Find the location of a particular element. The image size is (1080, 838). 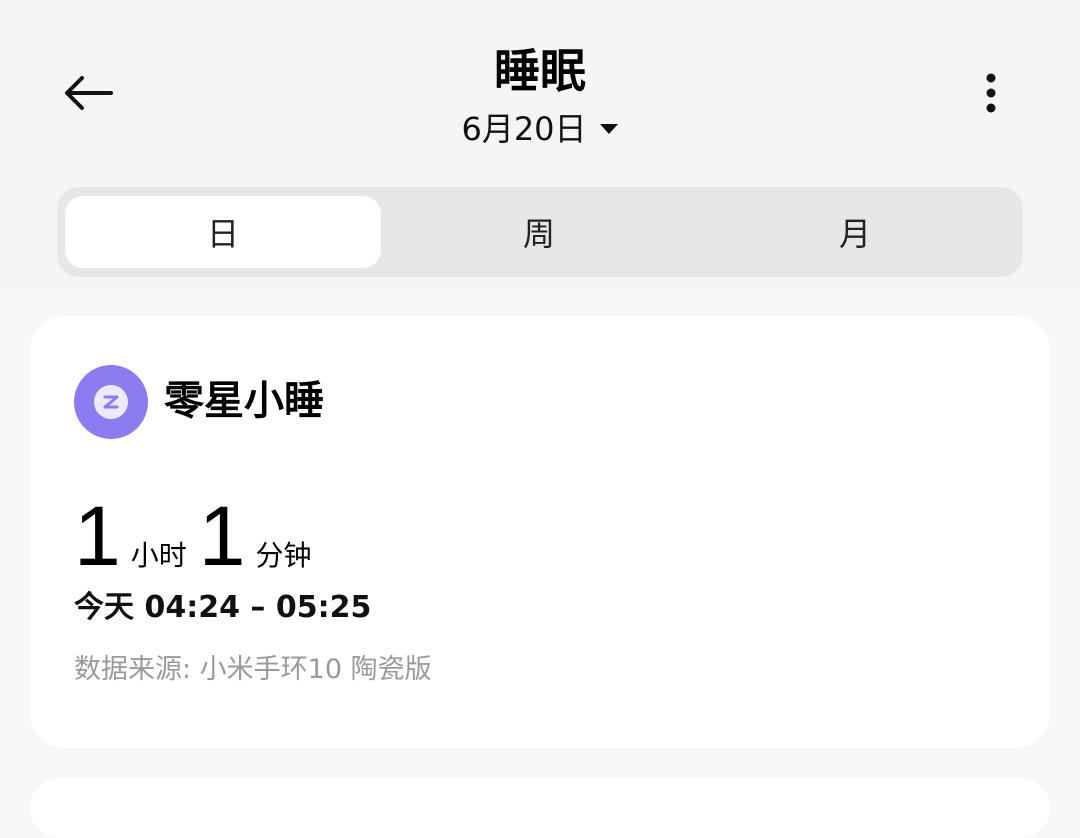

nap-duration: 1 小时 1 分钟 is located at coordinates (198, 536).